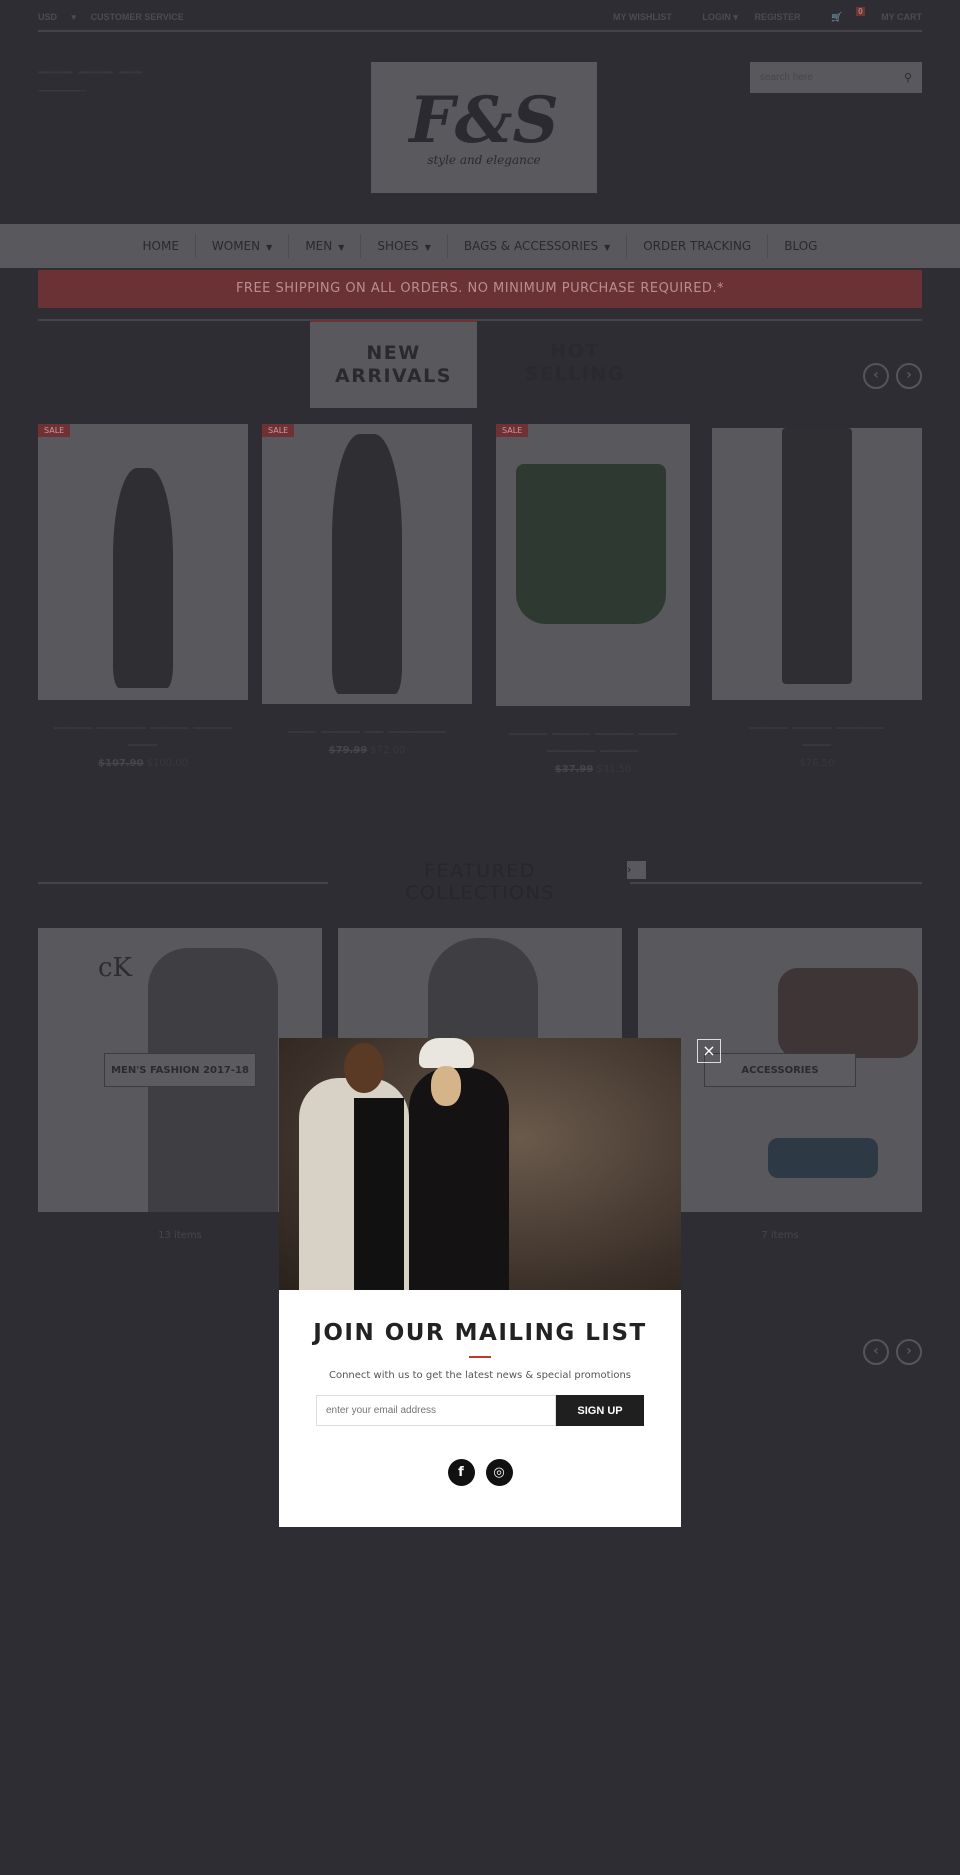 Image resolution: width=960 pixels, height=1875 pixels. I want to click on nav-label: BAGS & ACCESSORIES, so click(531, 246).